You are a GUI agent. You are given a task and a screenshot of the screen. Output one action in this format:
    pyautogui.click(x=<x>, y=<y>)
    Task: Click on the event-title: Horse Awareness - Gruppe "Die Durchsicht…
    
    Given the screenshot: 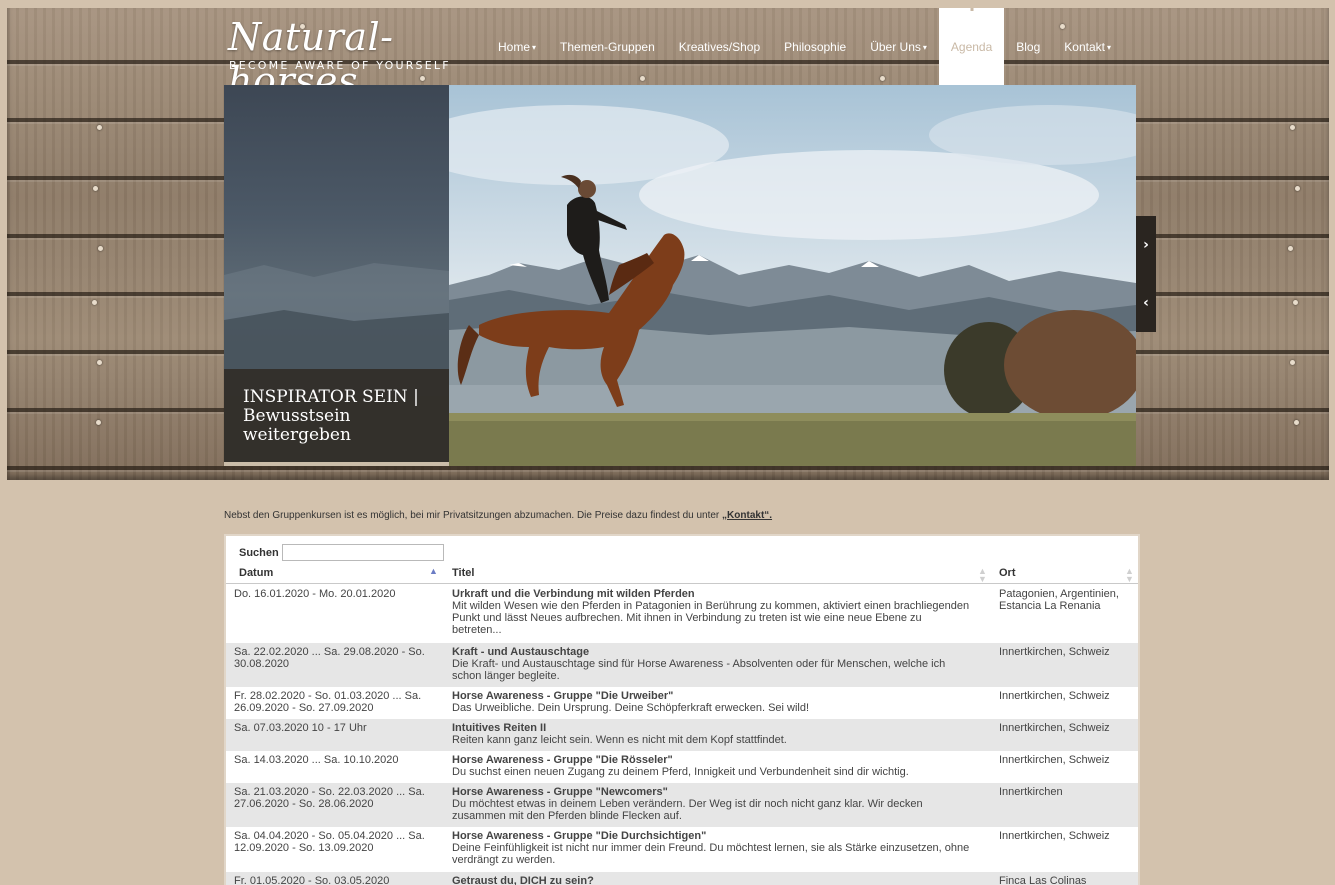 What is the action you would take?
    pyautogui.click(x=579, y=836)
    